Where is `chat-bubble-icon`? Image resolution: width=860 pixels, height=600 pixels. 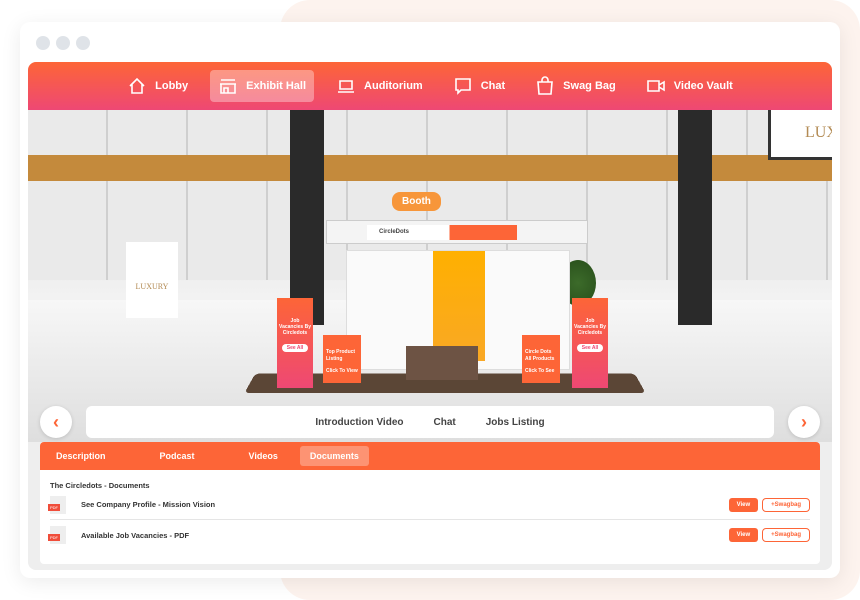
chat-bubble-icon is located at coordinates (462, 86).